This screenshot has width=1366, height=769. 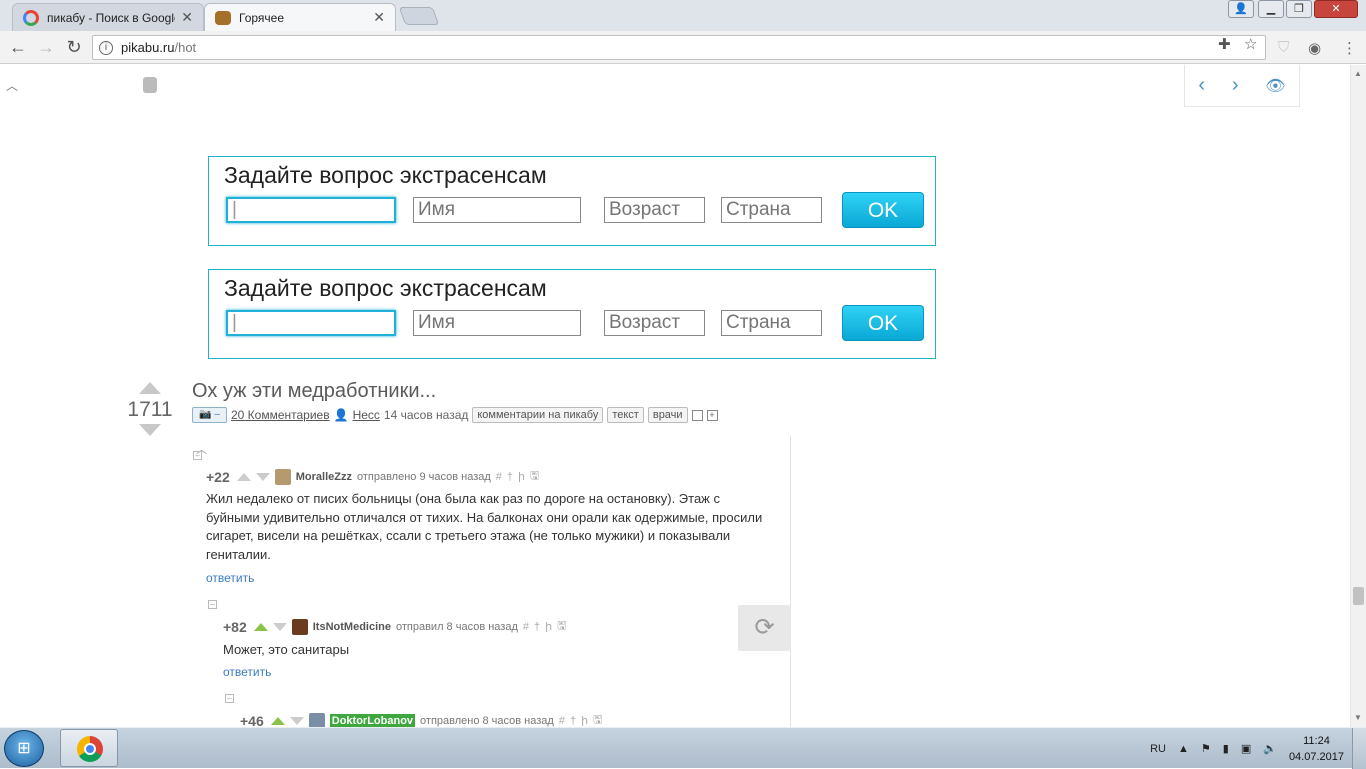 I want to click on refresh-comments-icon: ⟳, so click(x=764, y=628).